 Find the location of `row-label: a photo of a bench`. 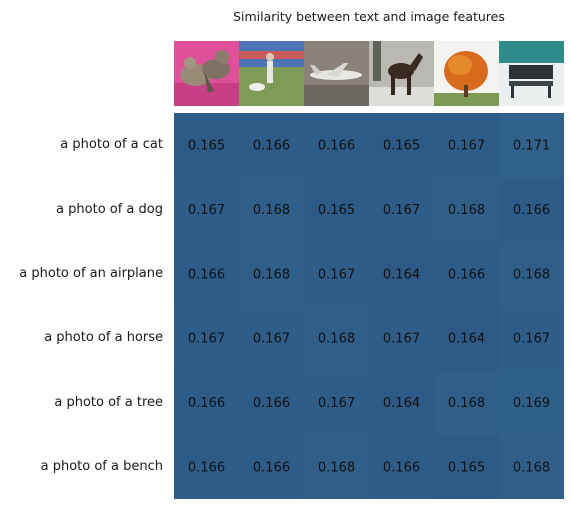

row-label: a photo of a bench is located at coordinates (101, 466).